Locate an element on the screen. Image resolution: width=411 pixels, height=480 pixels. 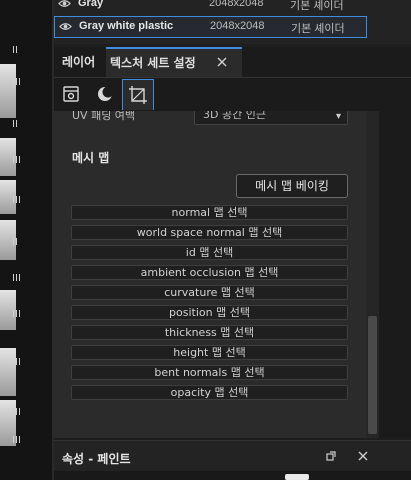
map-select-thickness: thickness 맵 선택 is located at coordinates (209, 332).